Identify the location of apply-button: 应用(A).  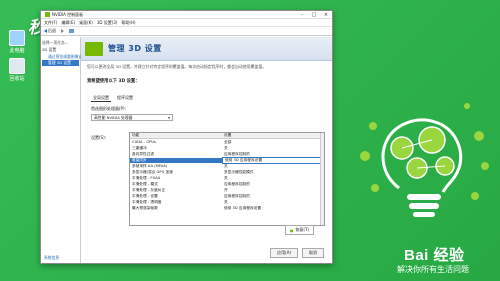
(284, 253).